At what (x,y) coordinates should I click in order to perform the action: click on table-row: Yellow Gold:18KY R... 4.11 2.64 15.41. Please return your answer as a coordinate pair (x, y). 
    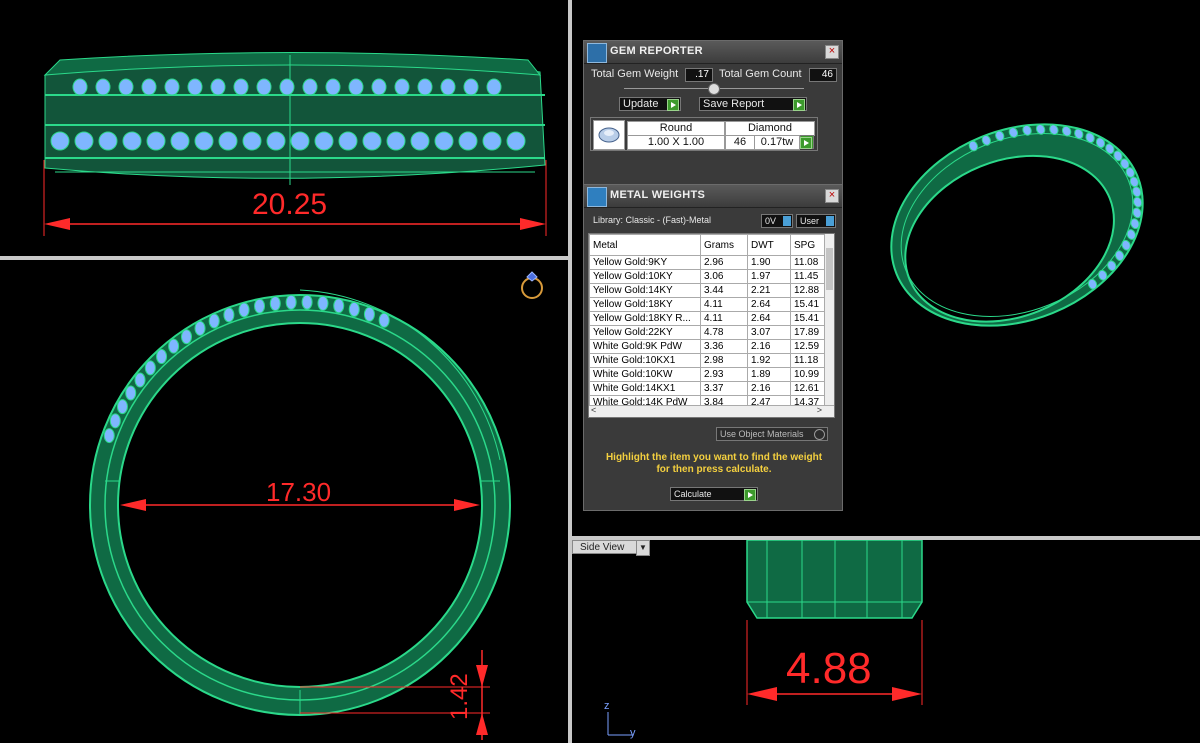
    Looking at the image, I should click on (711, 318).